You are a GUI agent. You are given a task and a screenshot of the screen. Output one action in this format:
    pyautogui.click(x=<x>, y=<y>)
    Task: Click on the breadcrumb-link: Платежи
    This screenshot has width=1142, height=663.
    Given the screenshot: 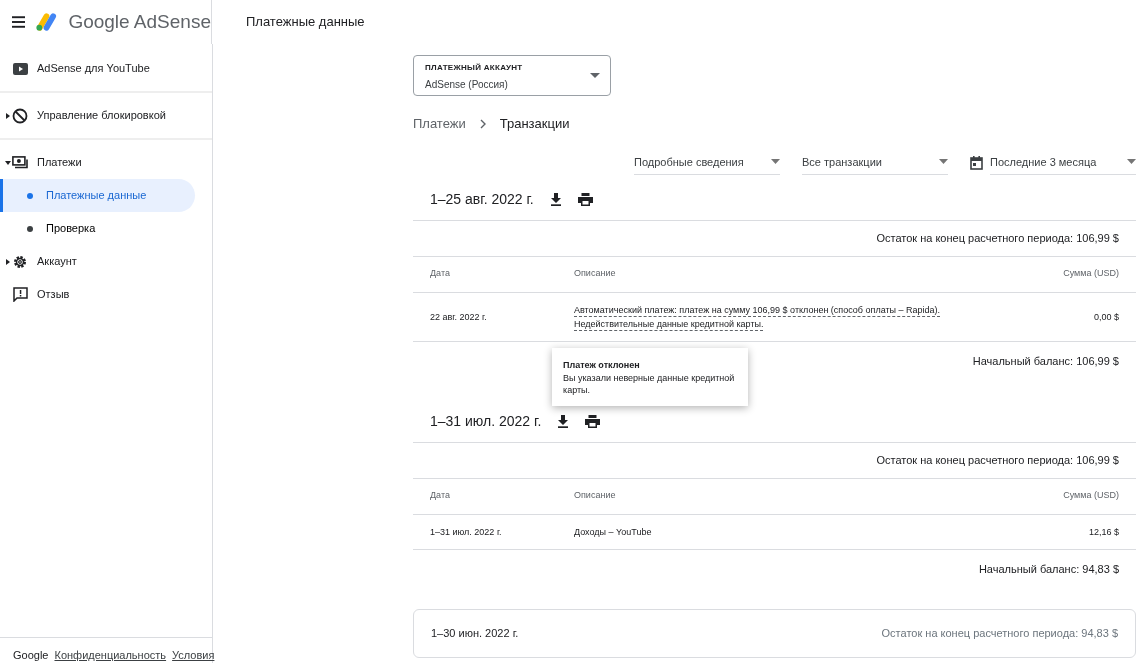 What is the action you would take?
    pyautogui.click(x=439, y=124)
    